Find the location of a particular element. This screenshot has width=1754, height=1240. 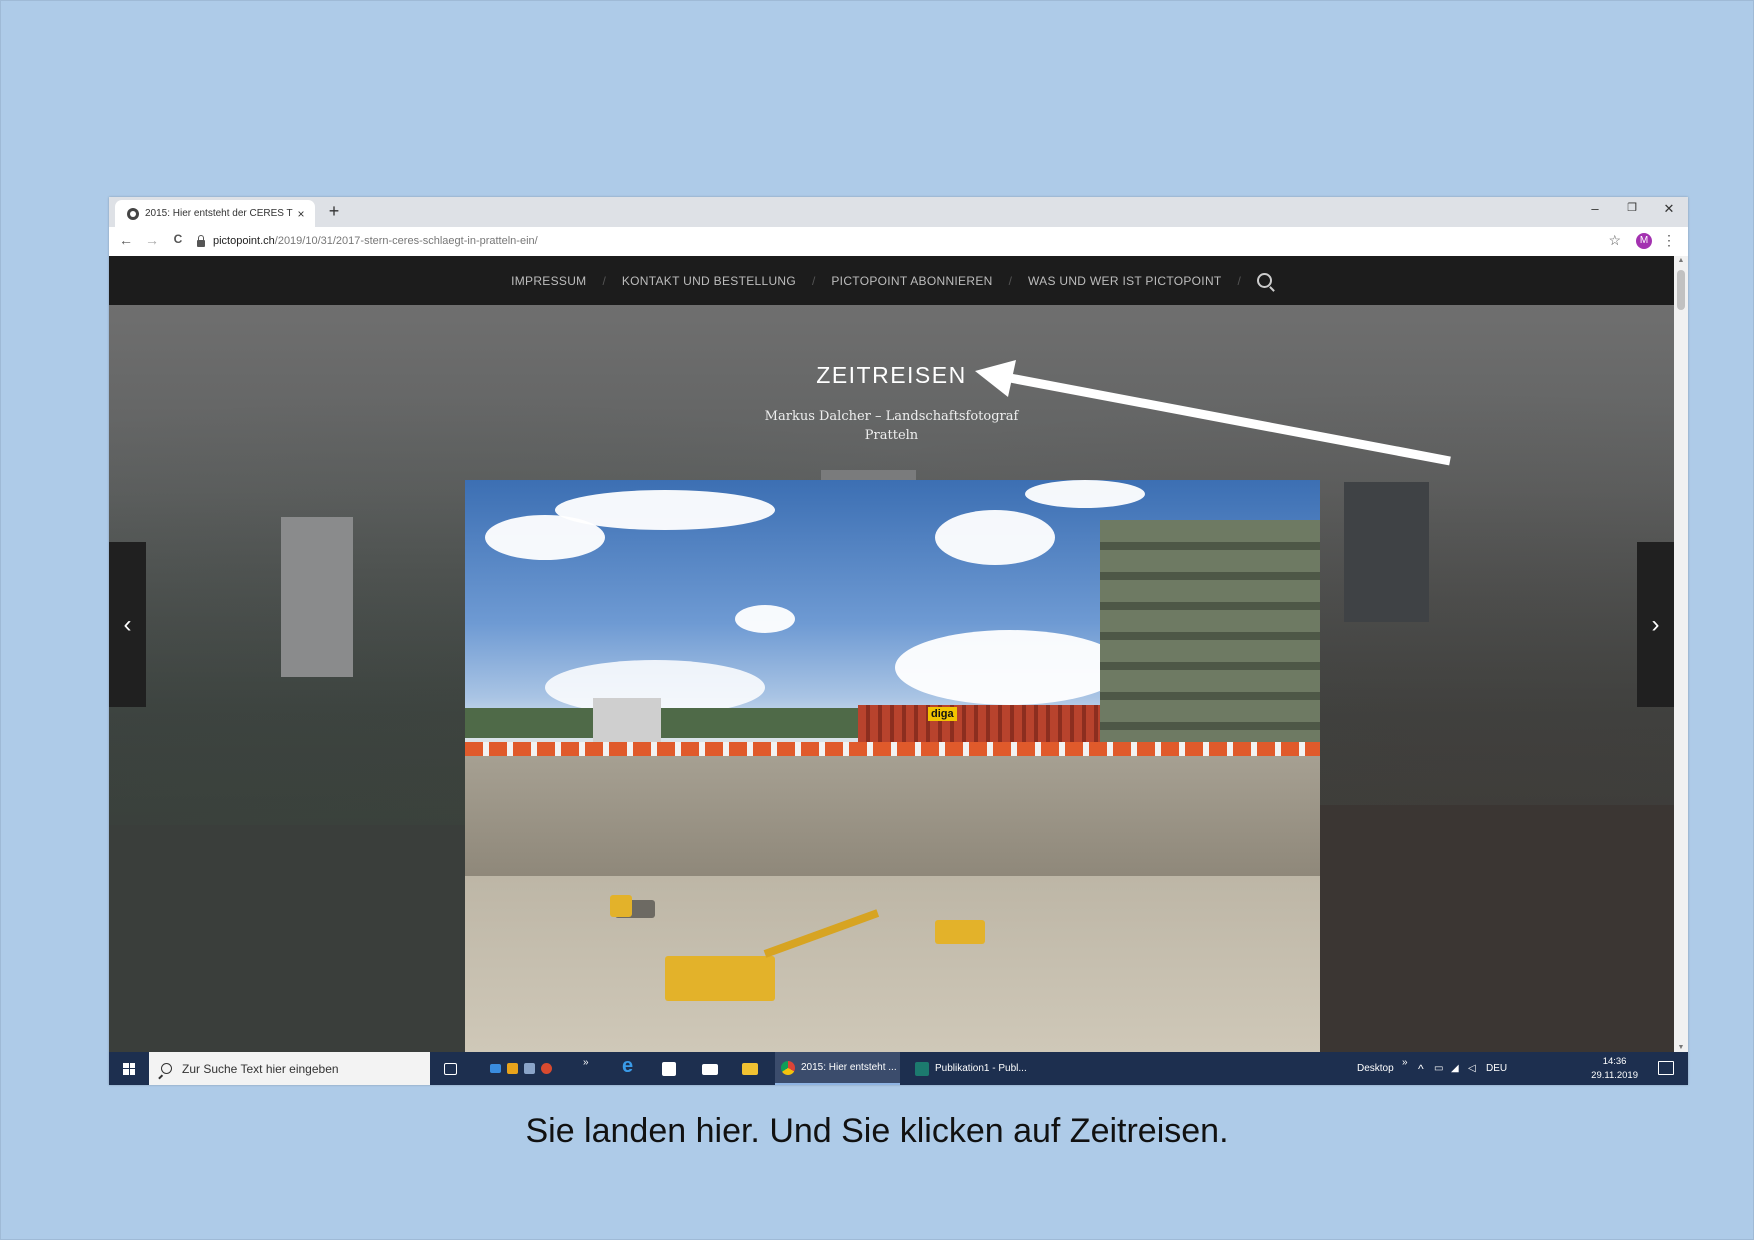

browser-tab: 2015: Hier entsteht der CERES TC × is located at coordinates (215, 213).